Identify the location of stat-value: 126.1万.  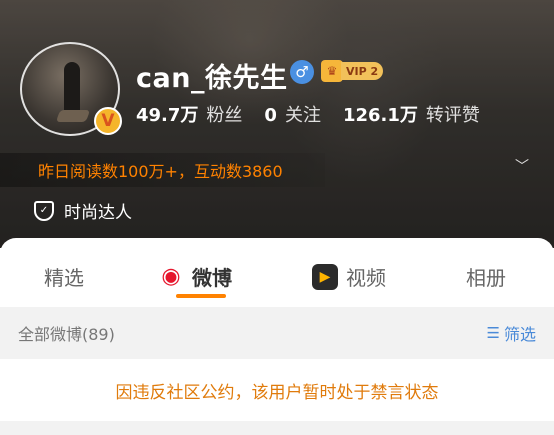
(380, 115).